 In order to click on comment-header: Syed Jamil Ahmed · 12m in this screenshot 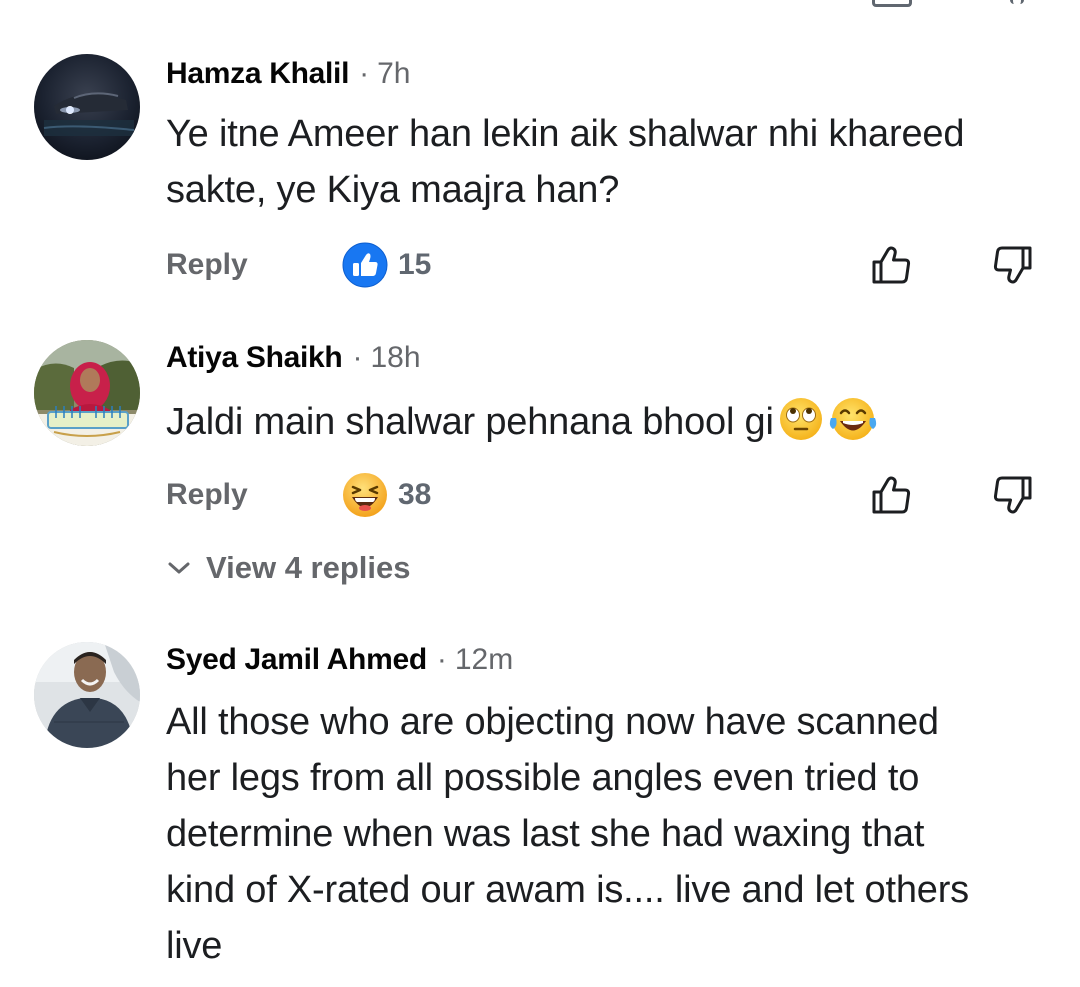, I will do `click(339, 660)`.